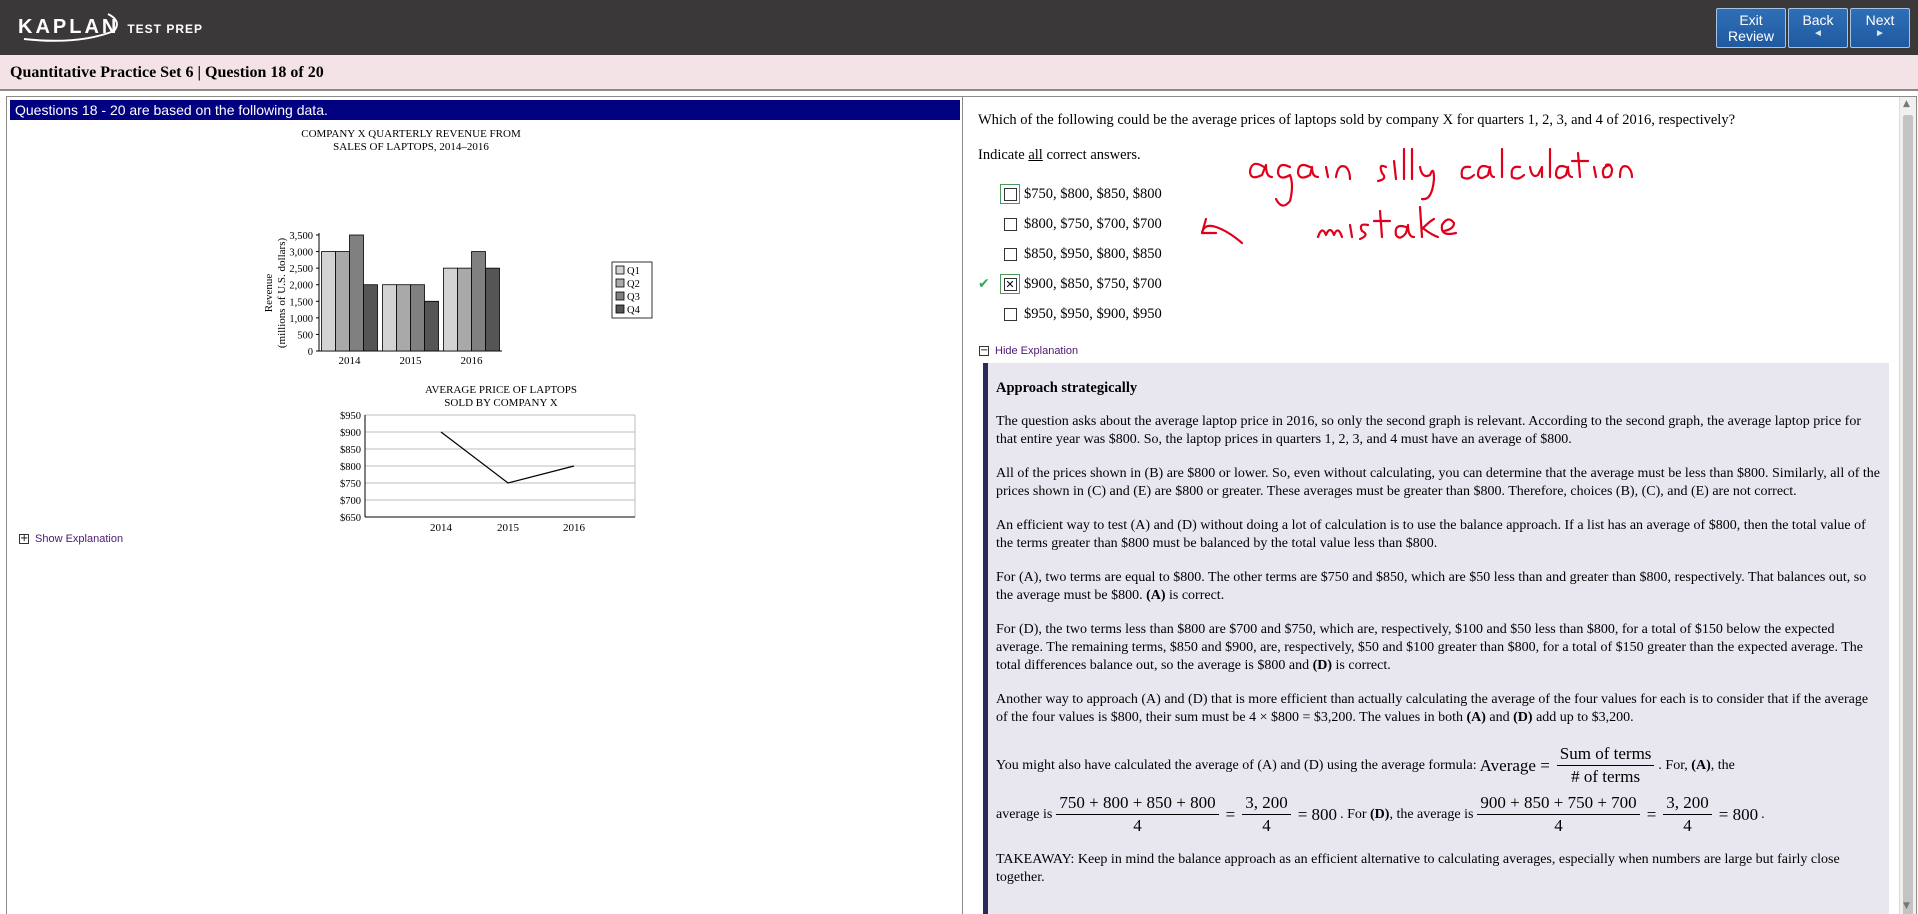 The image size is (1918, 914). What do you see at coordinates (411, 134) in the screenshot?
I see `chart-title: COMPANY X QUARTERLY REVENUE FROM` at bounding box center [411, 134].